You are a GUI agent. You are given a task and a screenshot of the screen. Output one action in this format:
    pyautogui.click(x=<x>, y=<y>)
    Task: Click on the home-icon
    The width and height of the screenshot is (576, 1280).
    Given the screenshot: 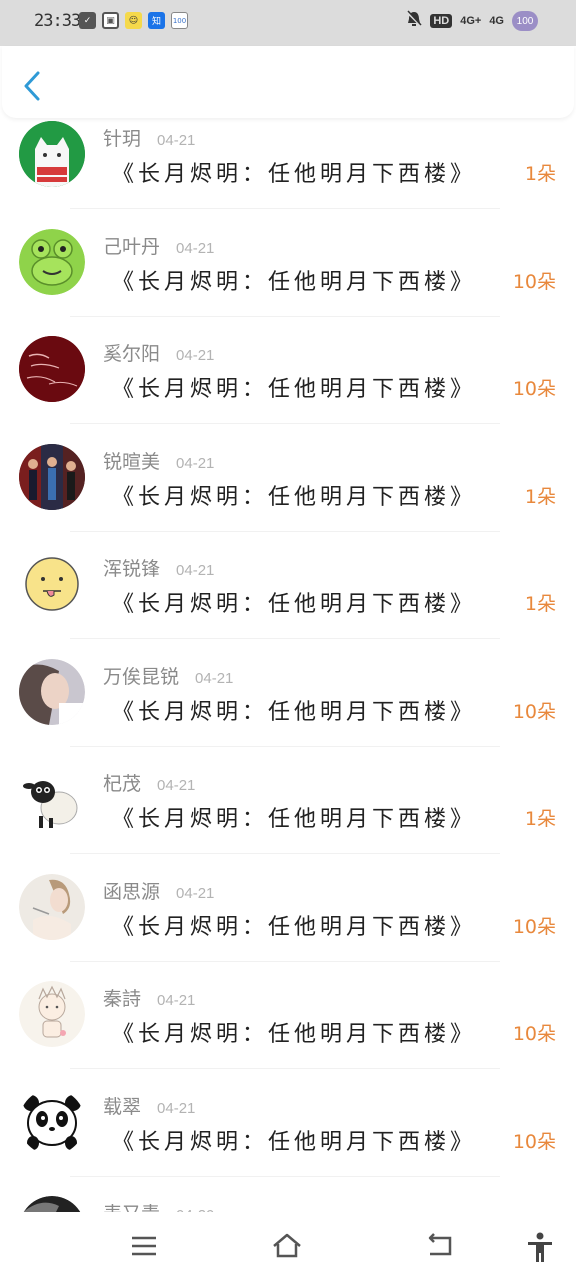 What is the action you would take?
    pyautogui.click(x=287, y=1245)
    